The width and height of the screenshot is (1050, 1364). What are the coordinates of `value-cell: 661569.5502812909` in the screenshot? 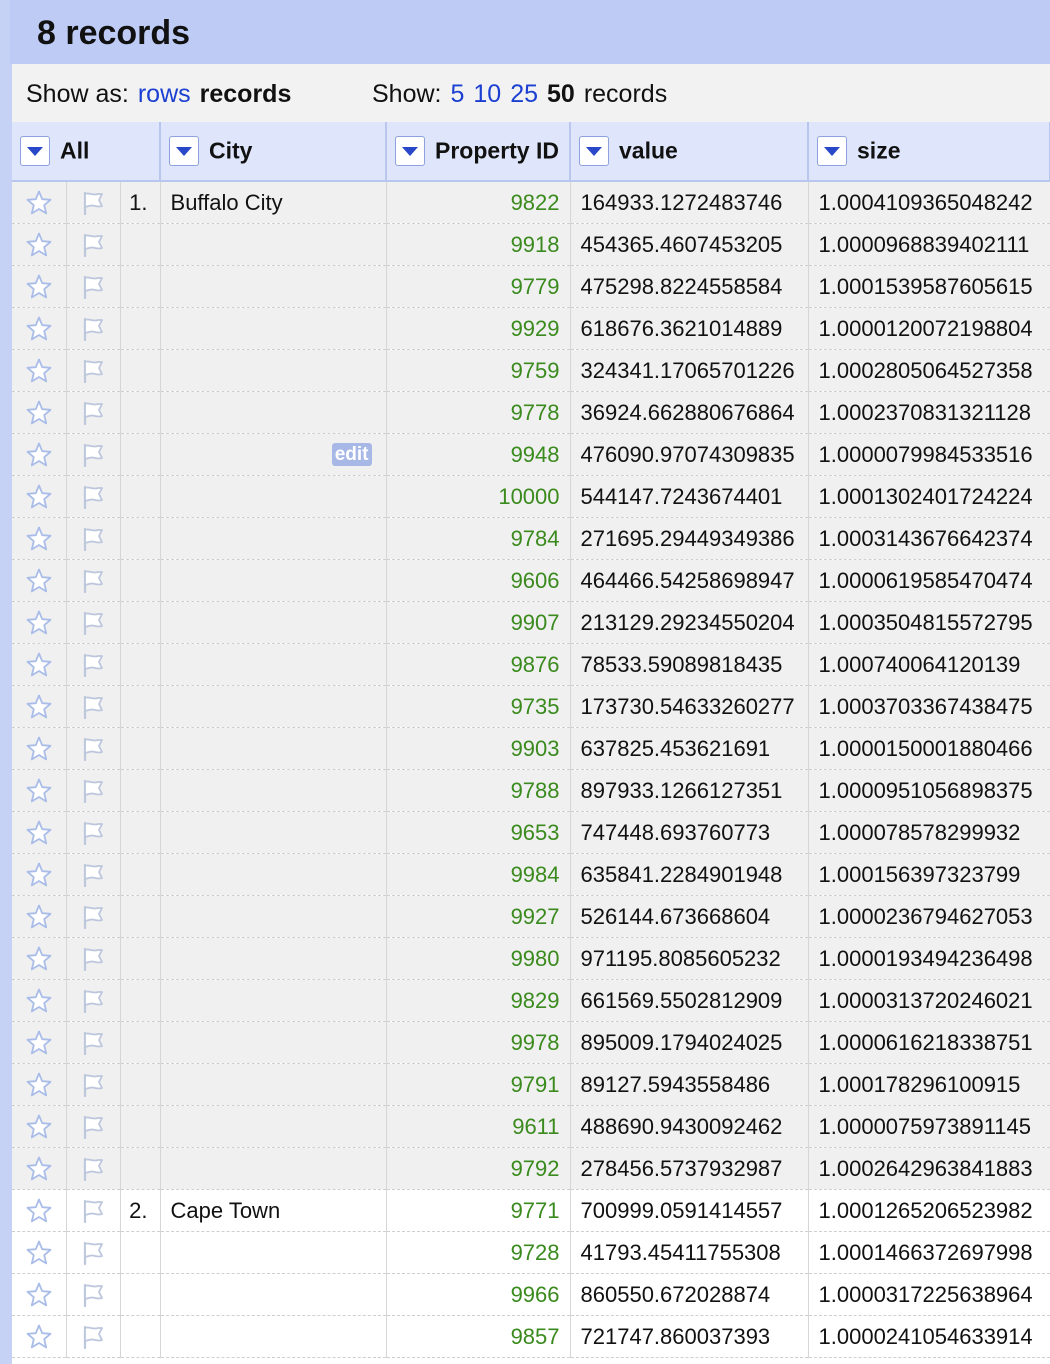 It's located at (689, 1000).